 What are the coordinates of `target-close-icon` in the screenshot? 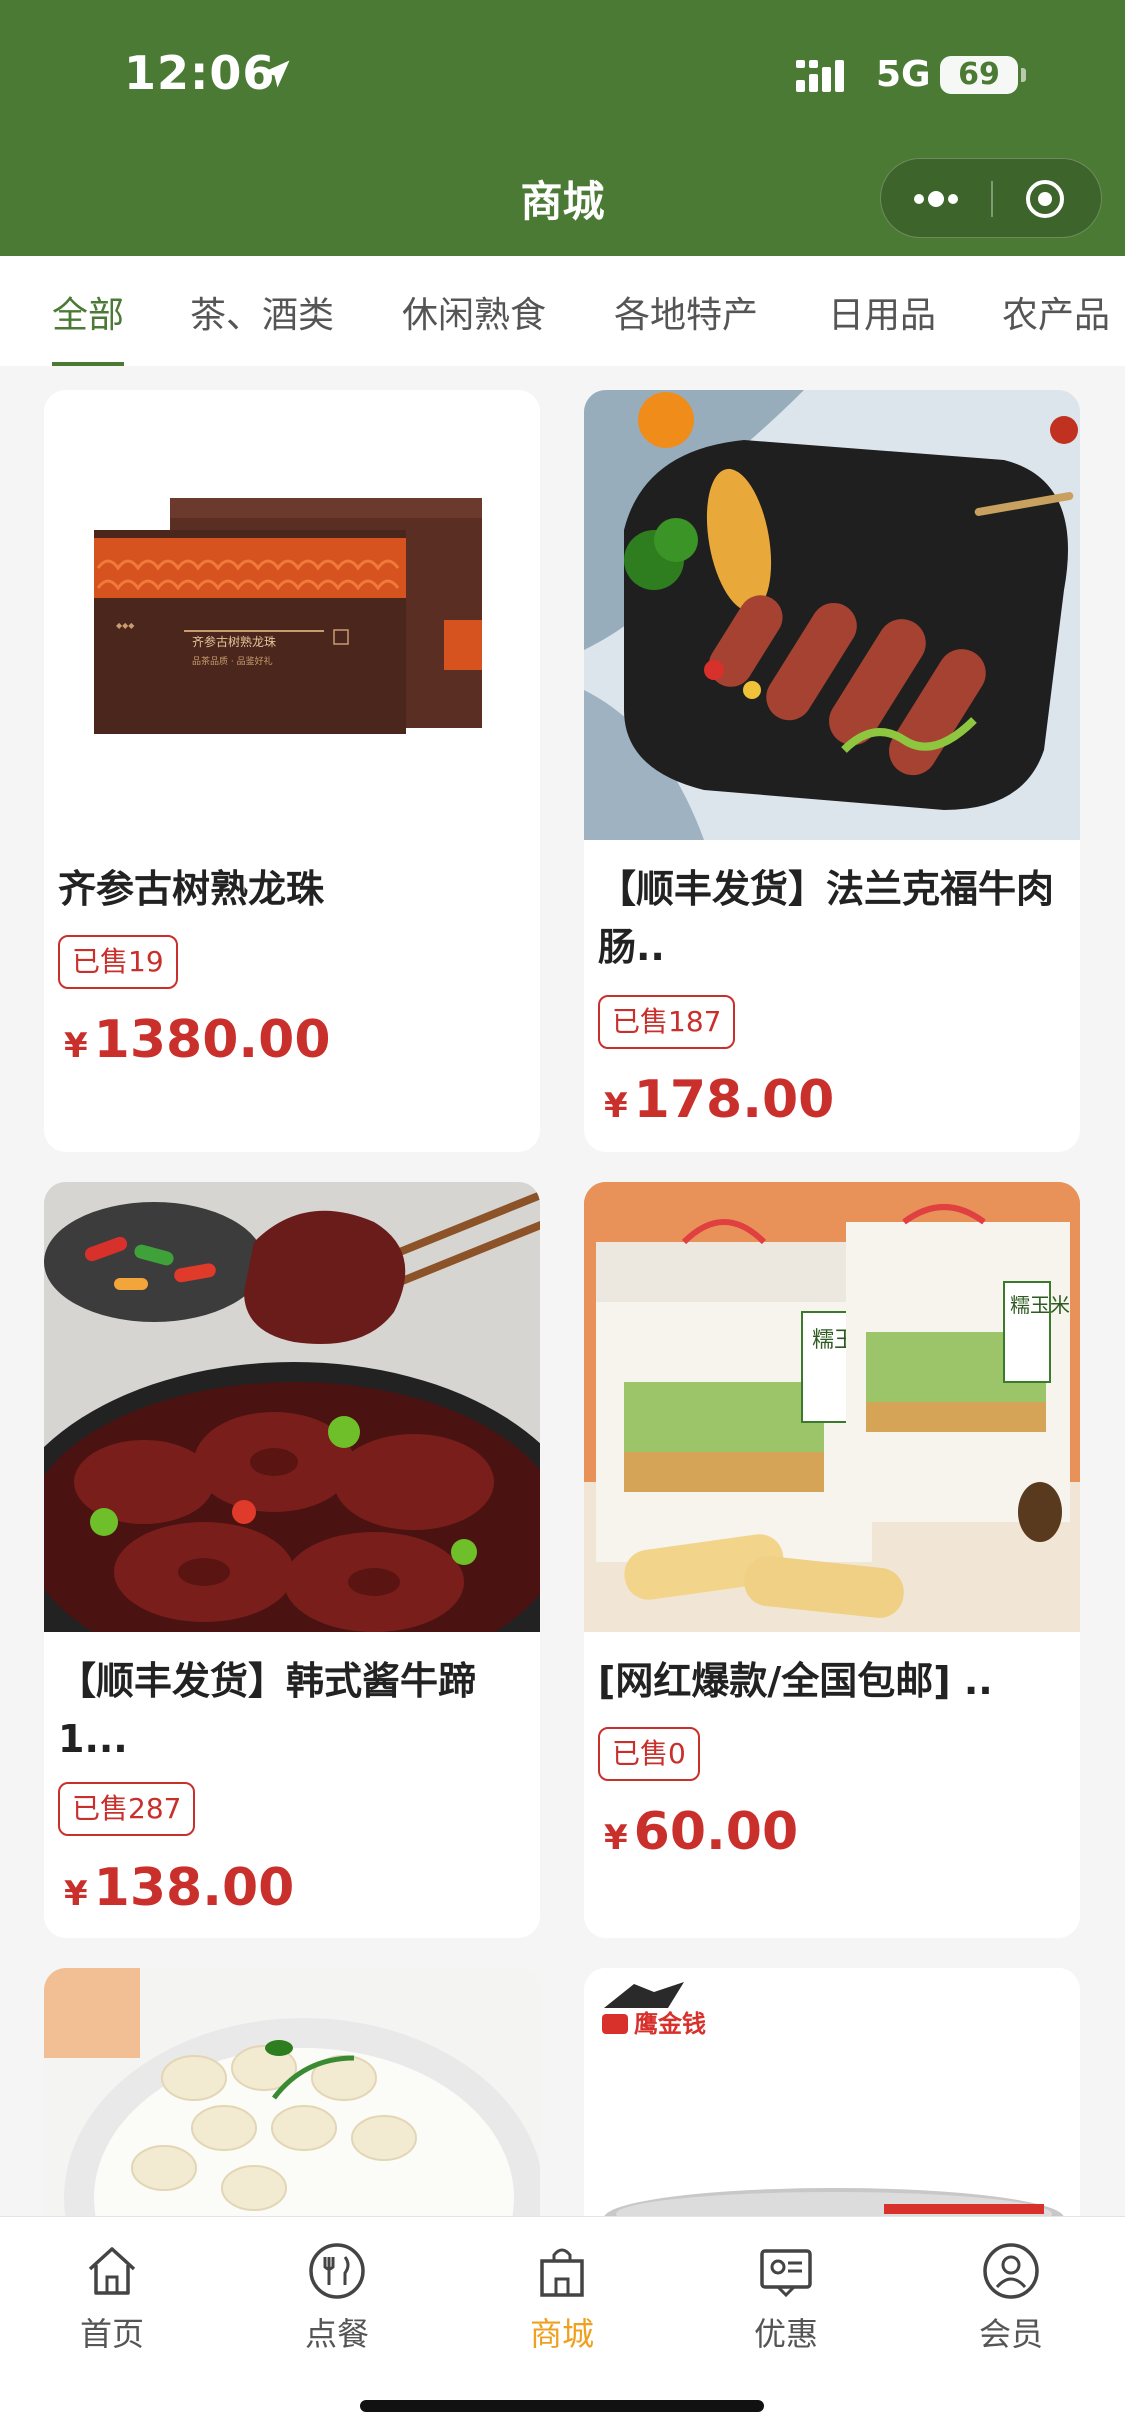 It's located at (1045, 199).